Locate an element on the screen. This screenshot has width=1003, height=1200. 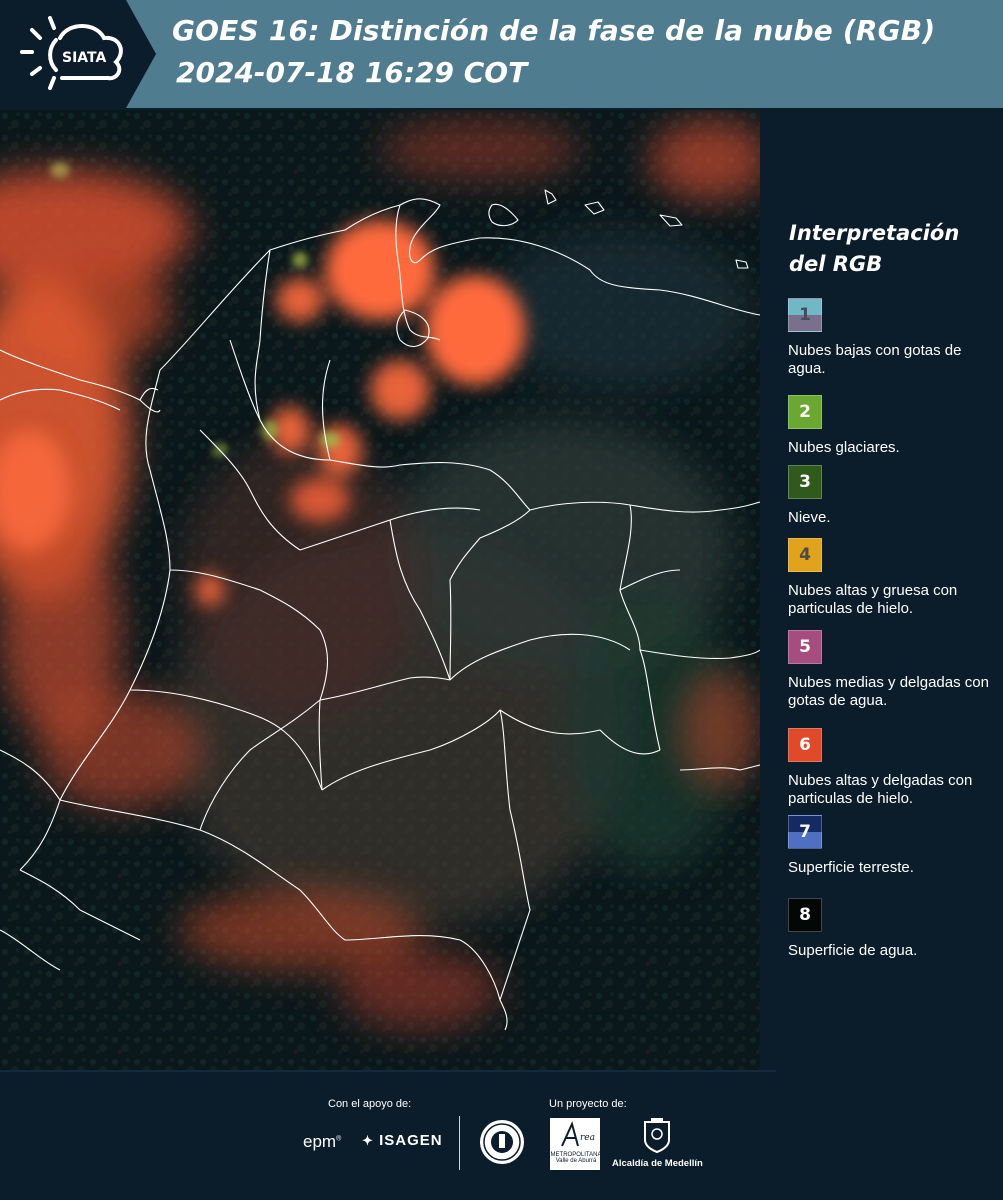
siata-logo: SIATA is located at coordinates (71, 53).